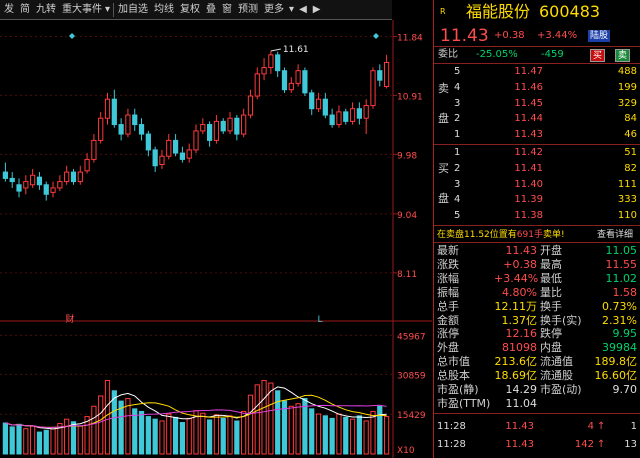 The height and width of the screenshot is (458, 640). I want to click on buy-button: 买, so click(598, 55).